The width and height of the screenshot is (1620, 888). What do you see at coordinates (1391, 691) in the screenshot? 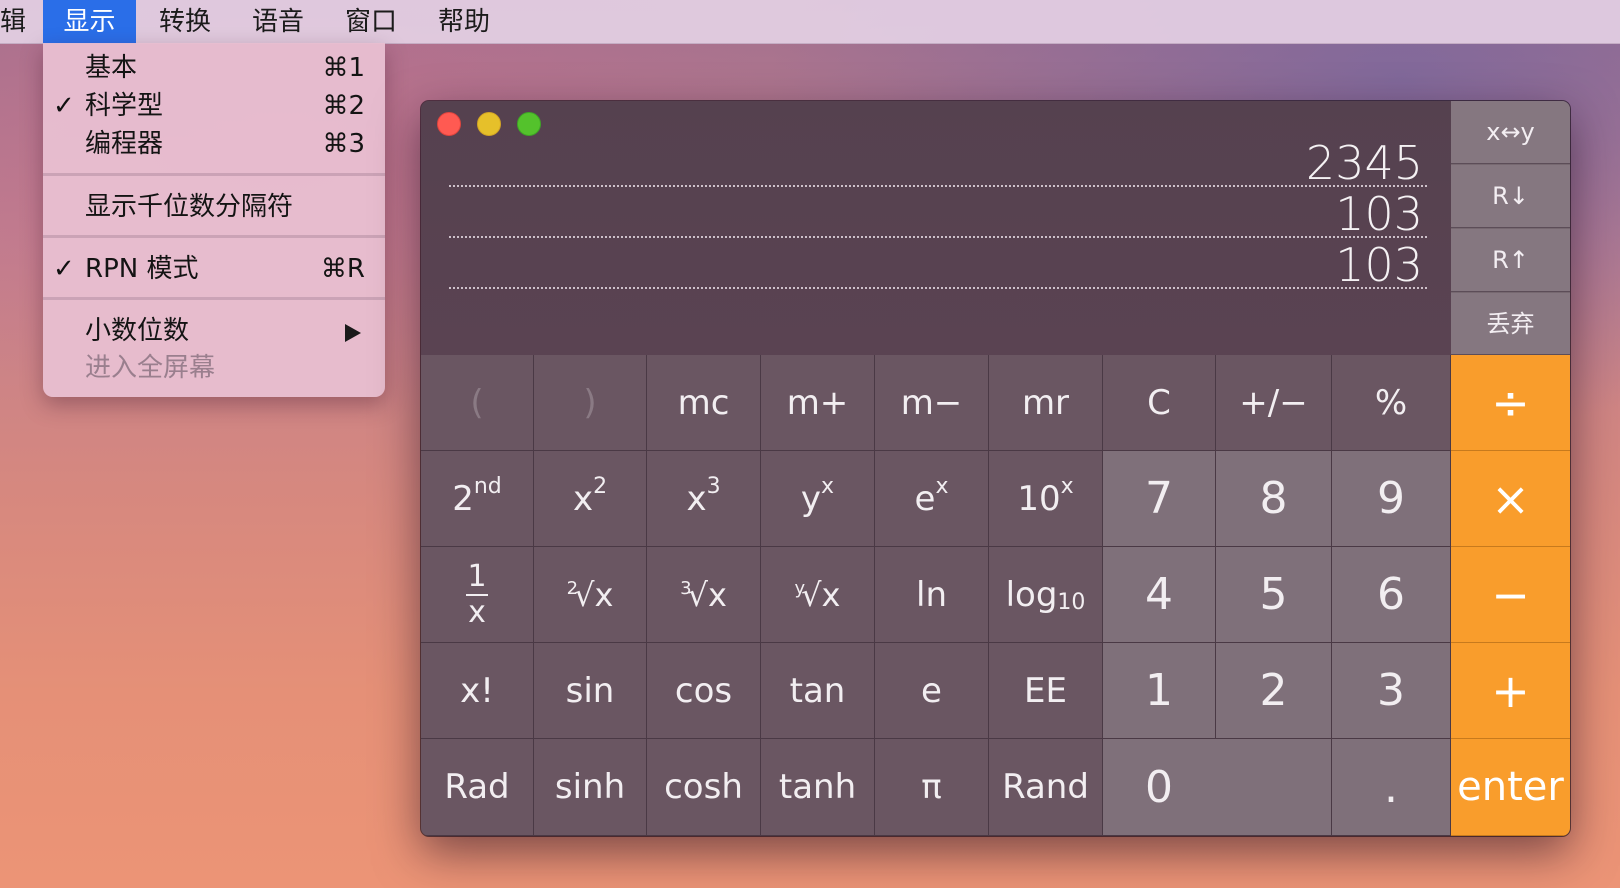
I see `digit-3-key: 3` at bounding box center [1391, 691].